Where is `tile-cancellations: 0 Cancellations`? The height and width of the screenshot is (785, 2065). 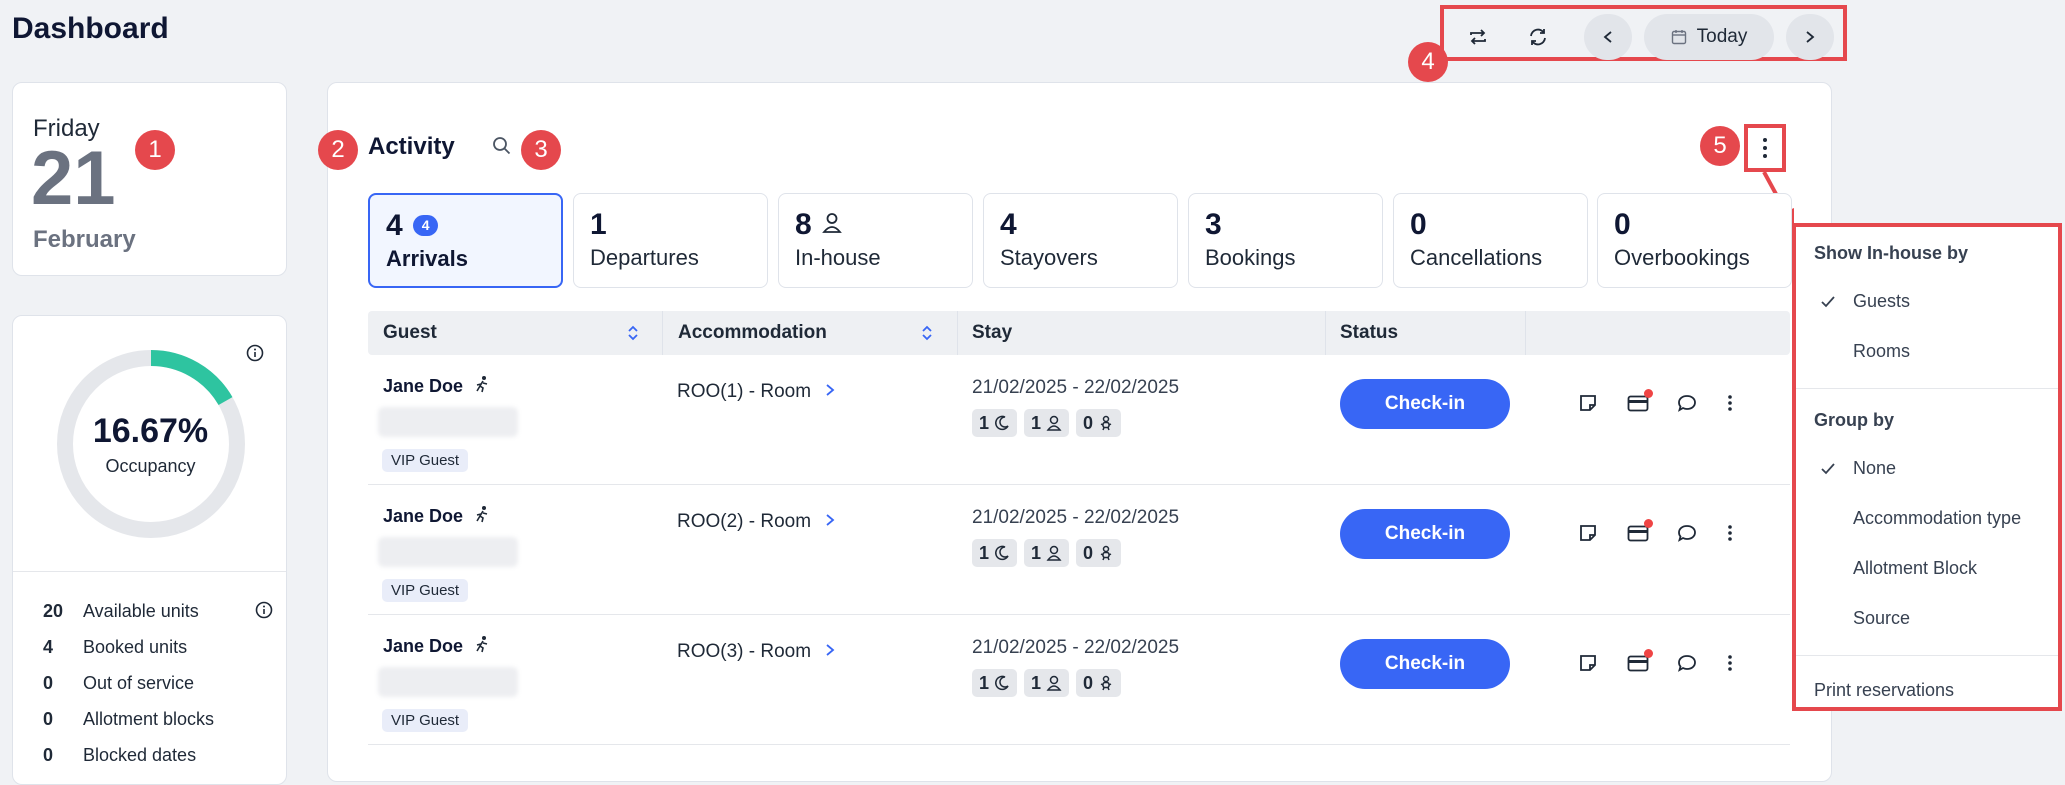 tile-cancellations: 0 Cancellations is located at coordinates (1490, 240).